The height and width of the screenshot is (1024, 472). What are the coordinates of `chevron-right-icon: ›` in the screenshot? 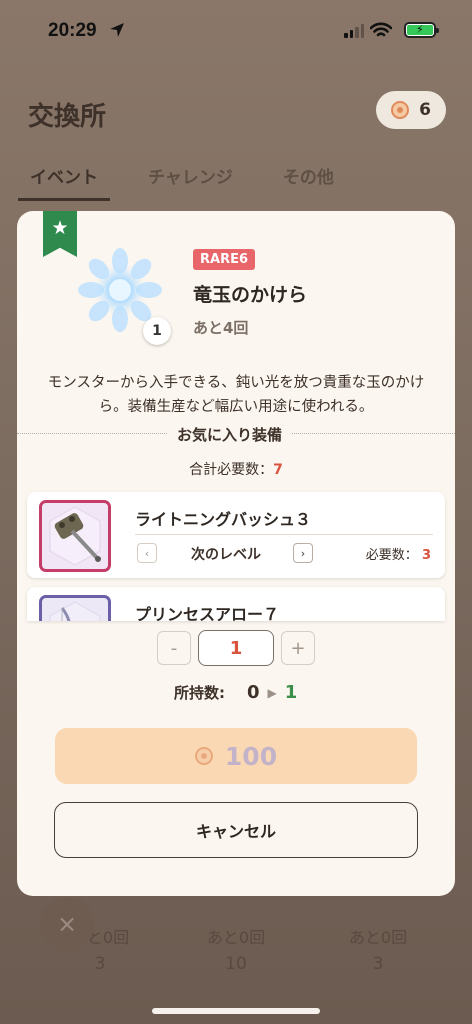 It's located at (303, 553).